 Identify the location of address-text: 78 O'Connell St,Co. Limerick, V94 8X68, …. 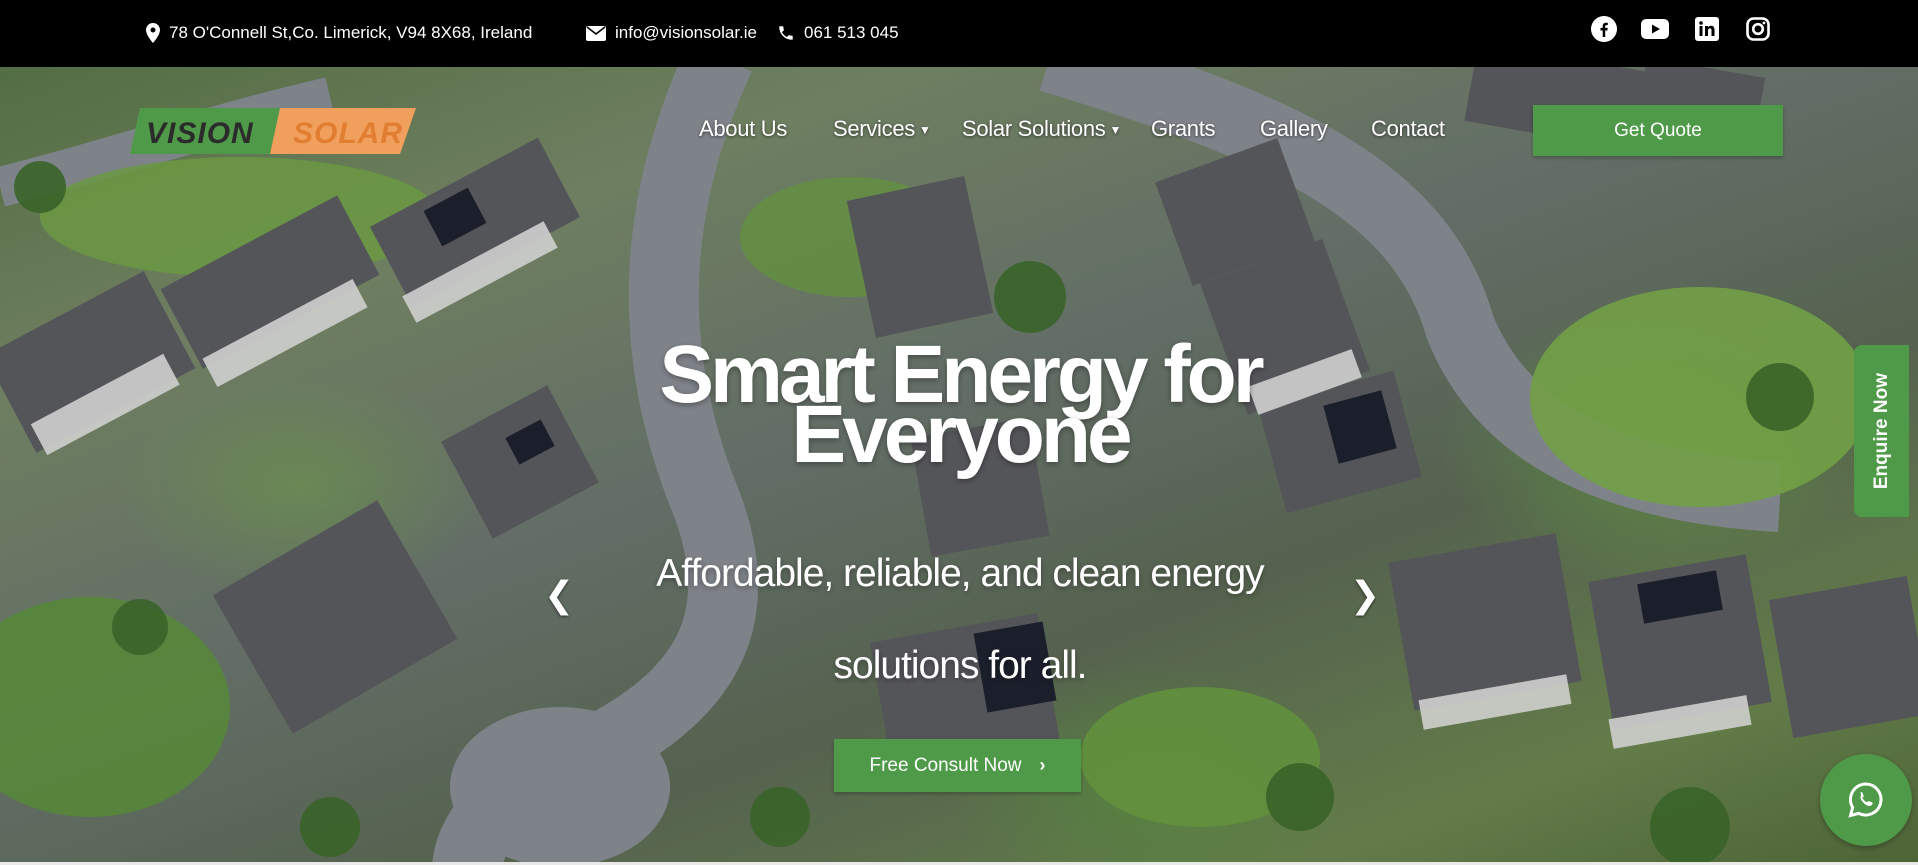
(351, 32).